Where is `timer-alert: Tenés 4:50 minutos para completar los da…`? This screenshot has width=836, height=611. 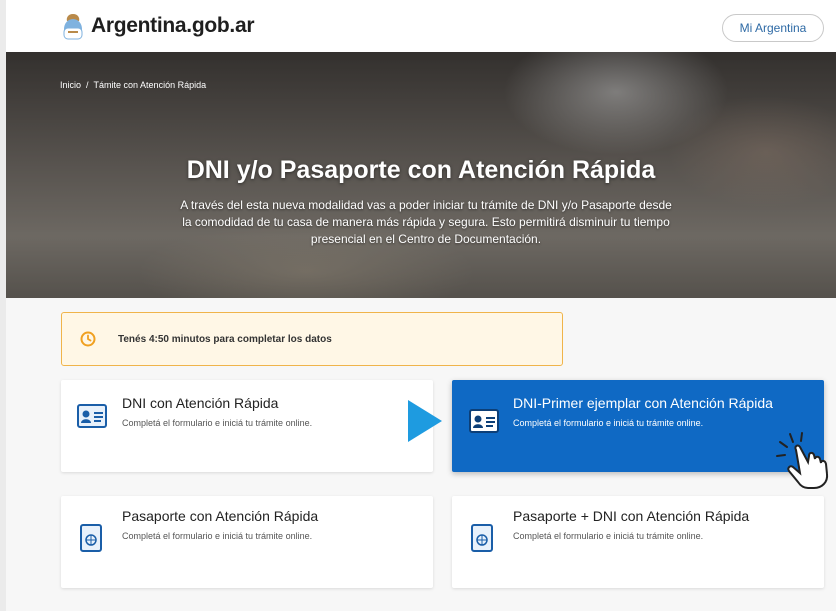
timer-alert: Tenés 4:50 minutos para completar los da… is located at coordinates (312, 339).